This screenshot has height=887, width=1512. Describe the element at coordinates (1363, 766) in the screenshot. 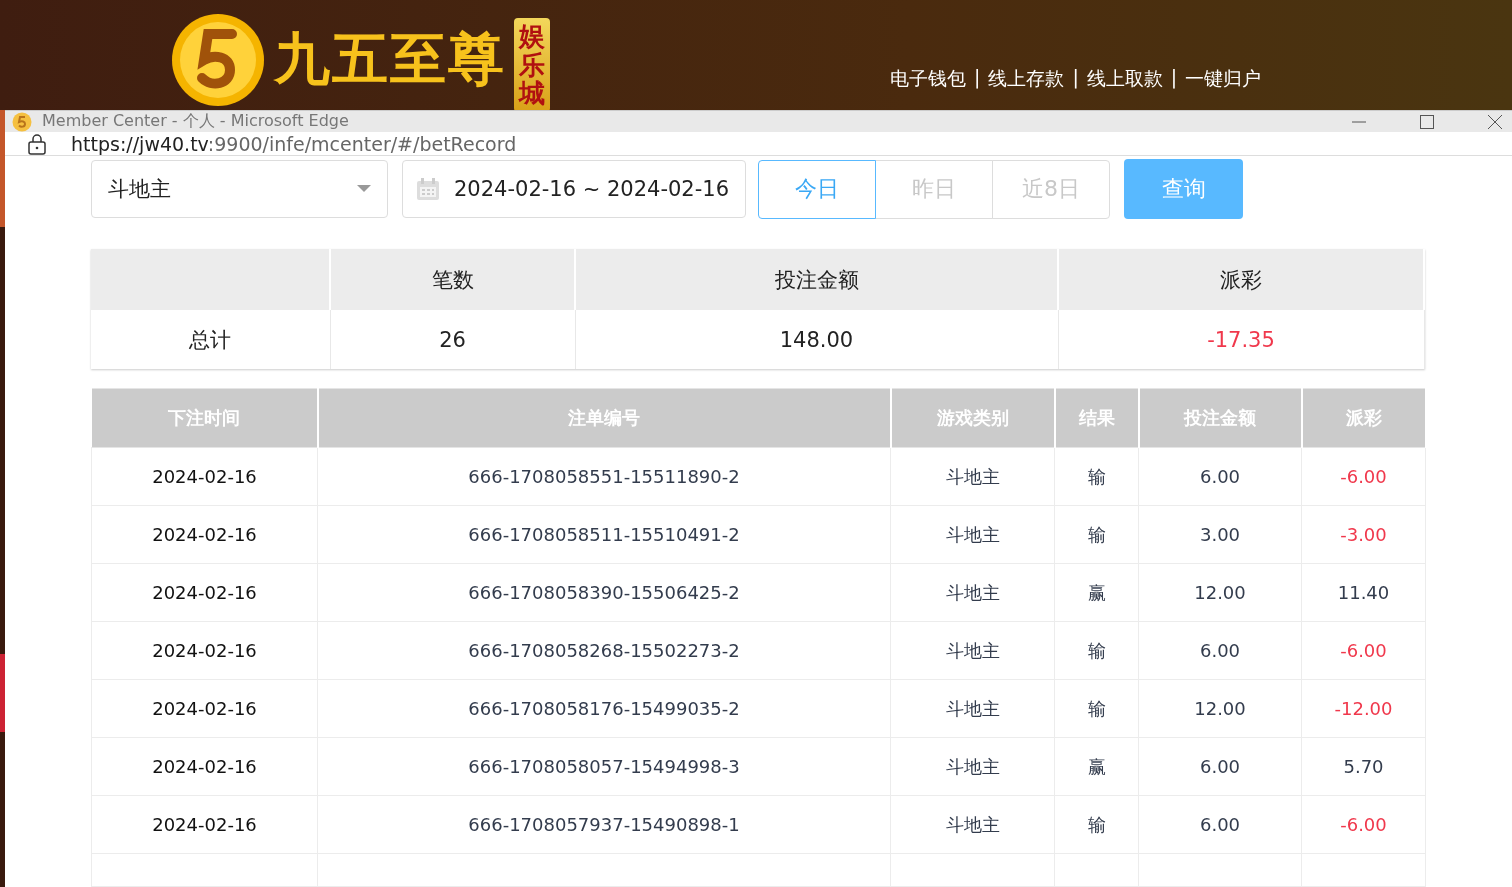

I see `table-cell: 5.70` at that location.